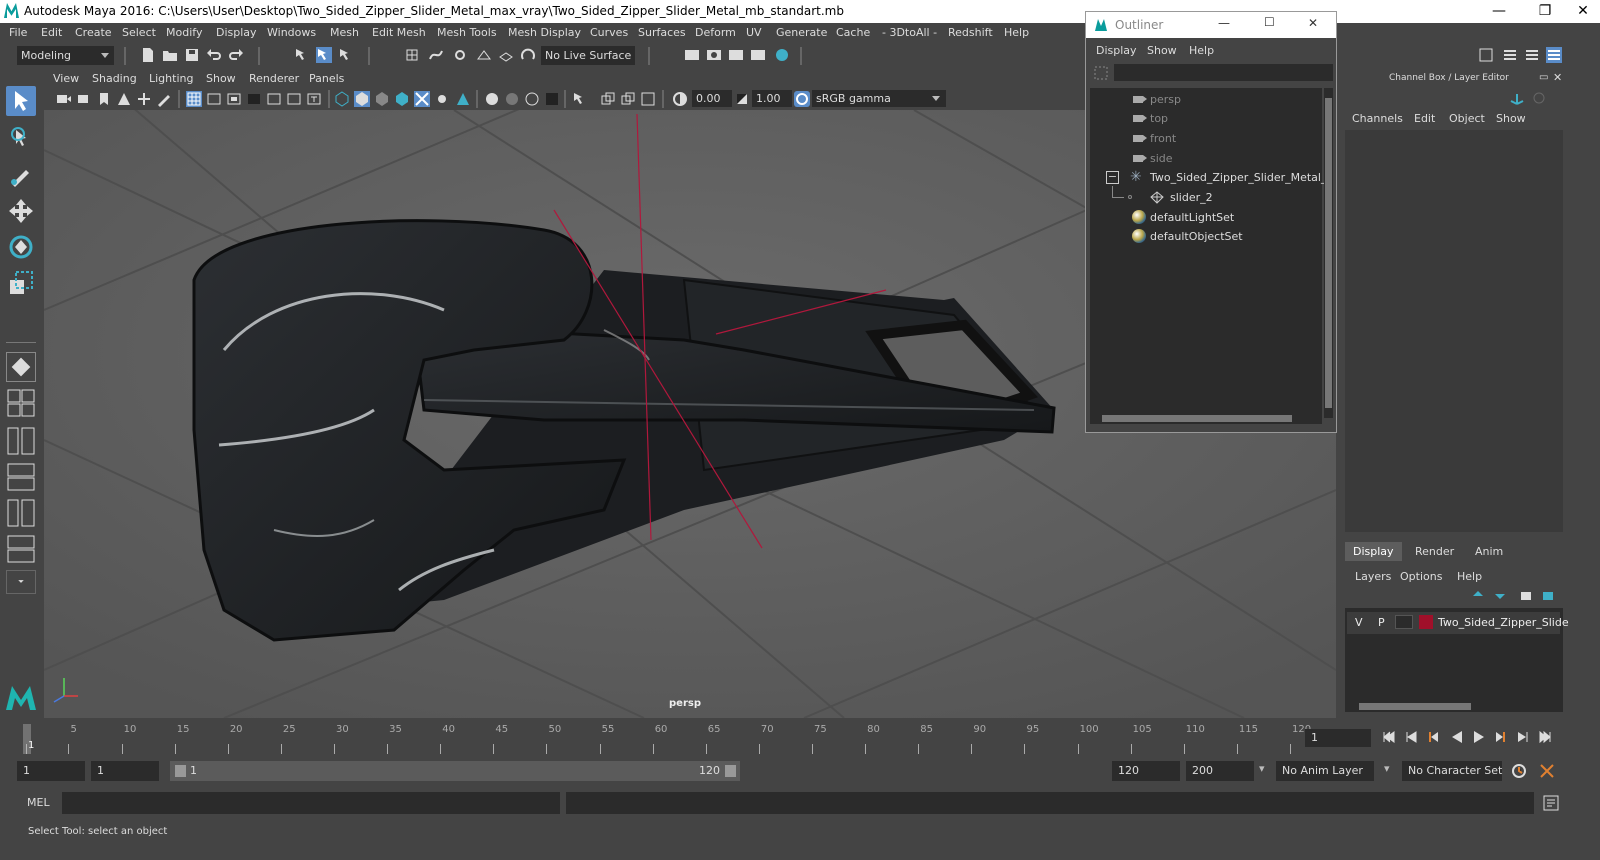  I want to click on live-surface-field: No Live Surface, so click(588, 55).